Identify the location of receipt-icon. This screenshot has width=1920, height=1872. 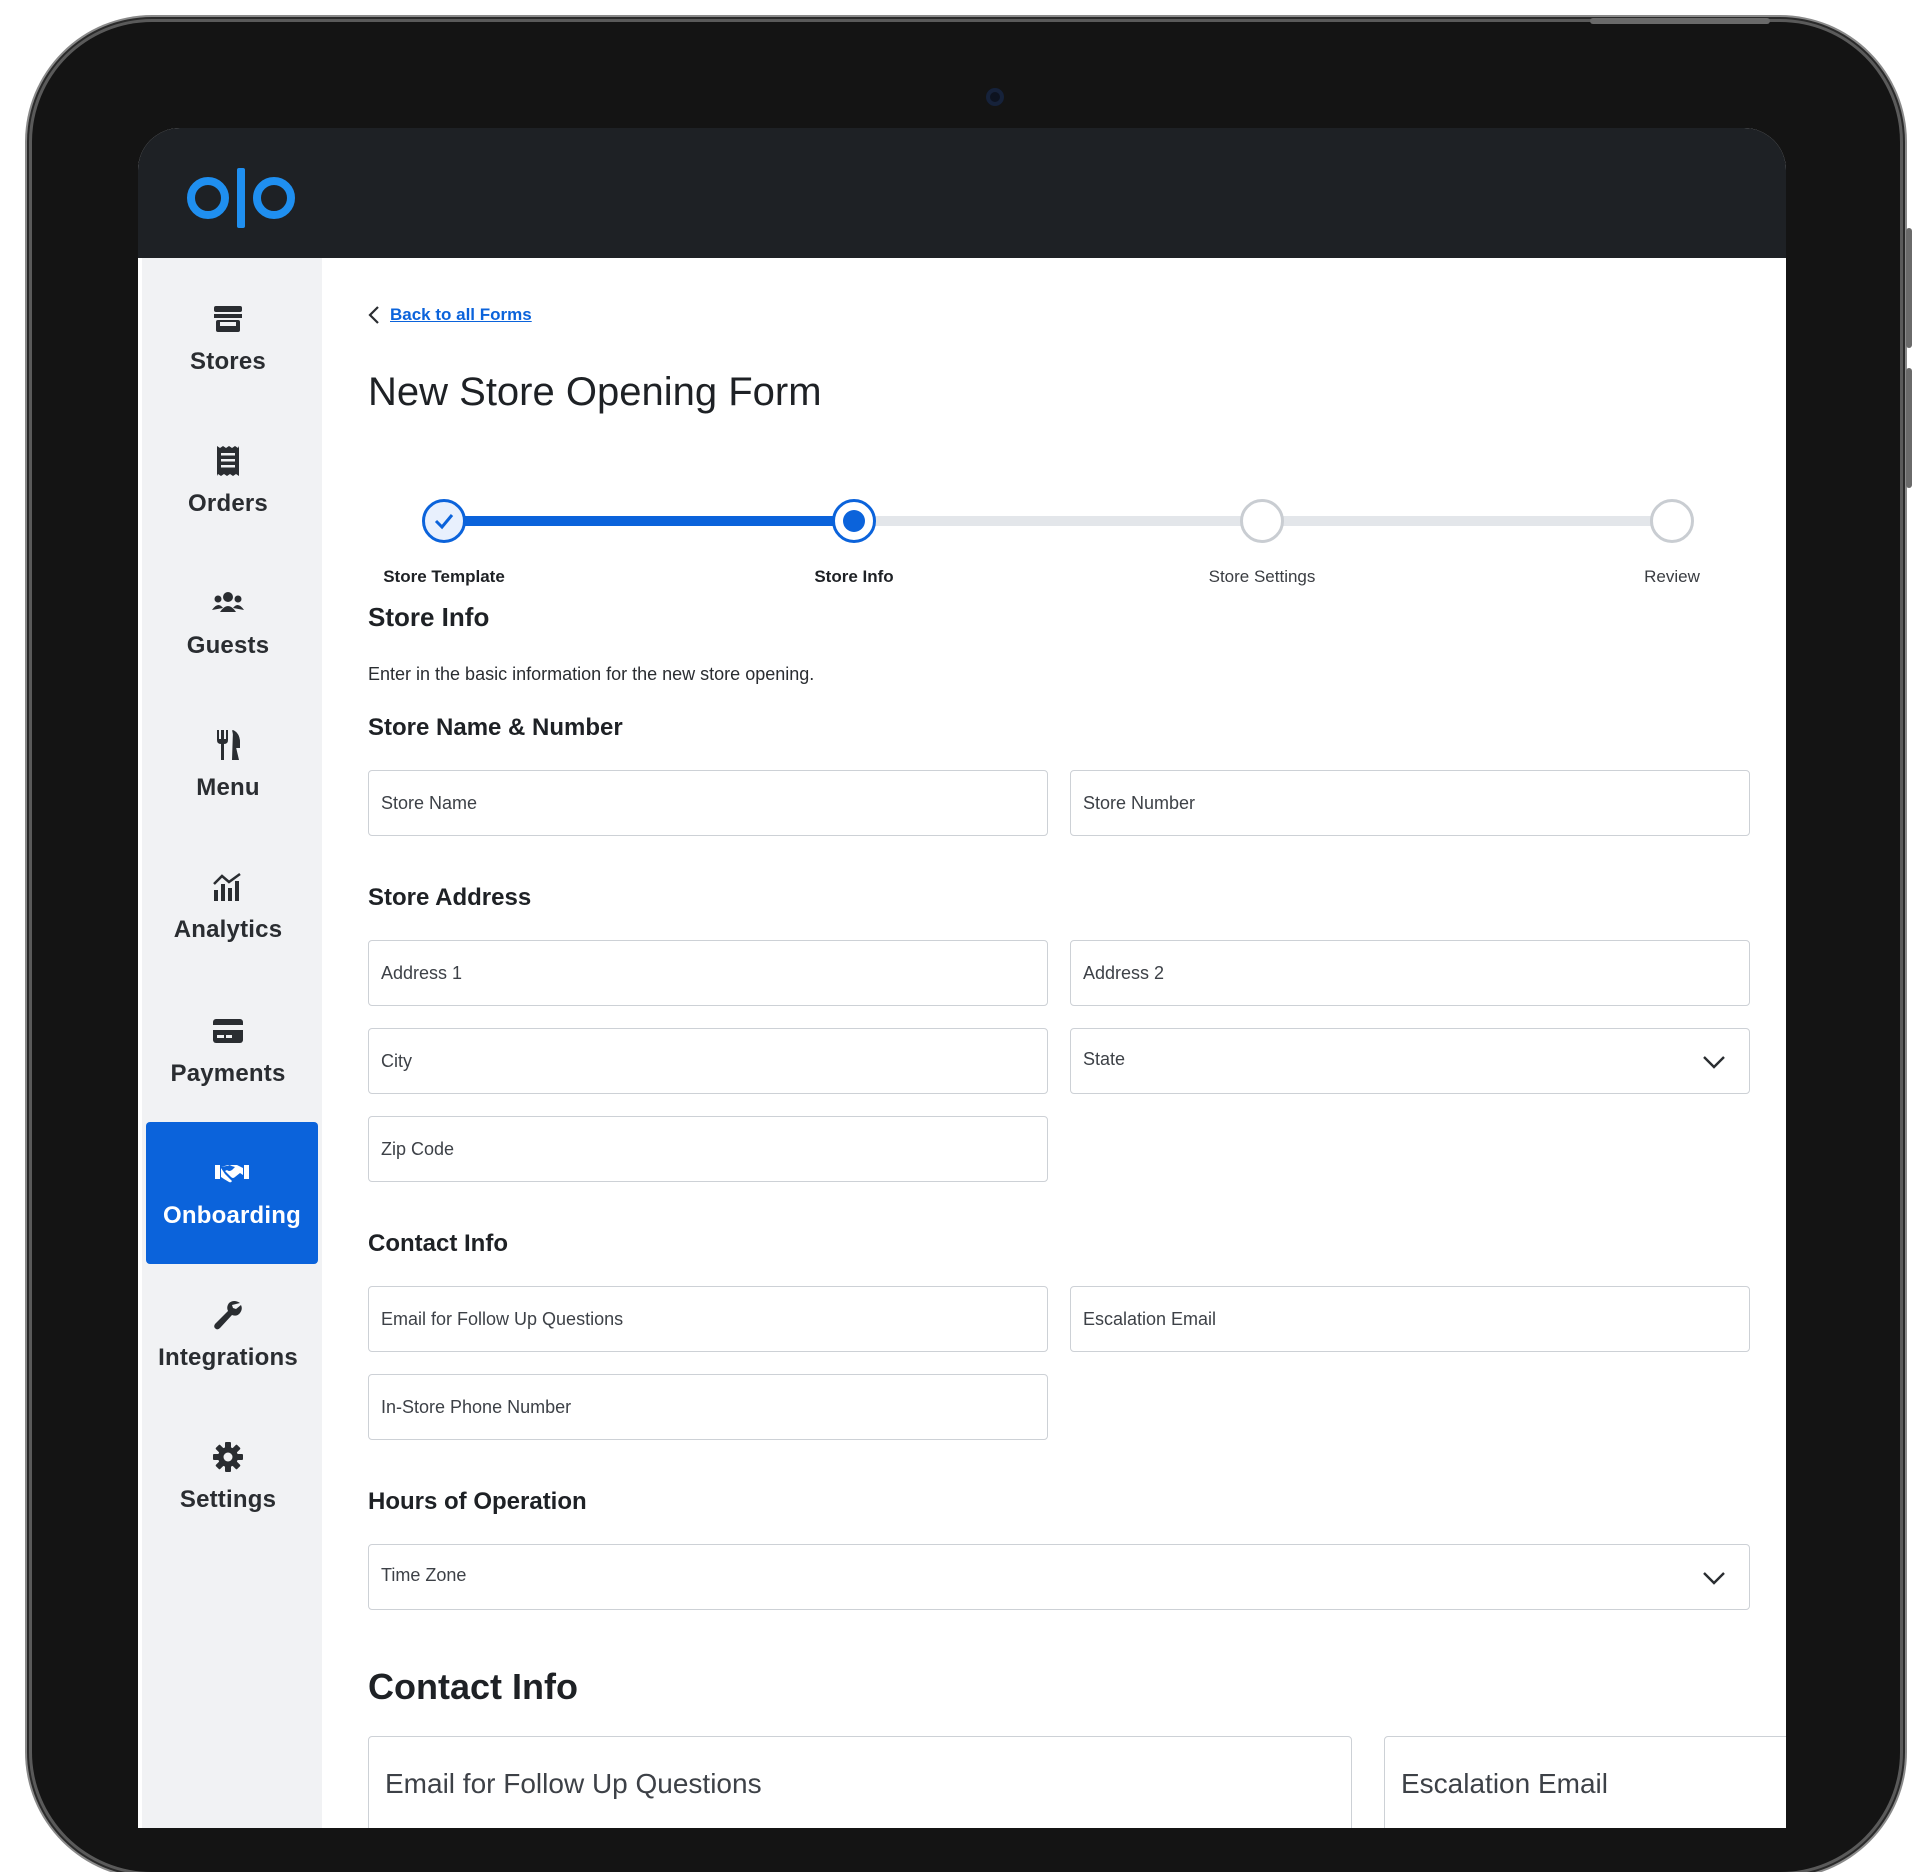
(228, 461).